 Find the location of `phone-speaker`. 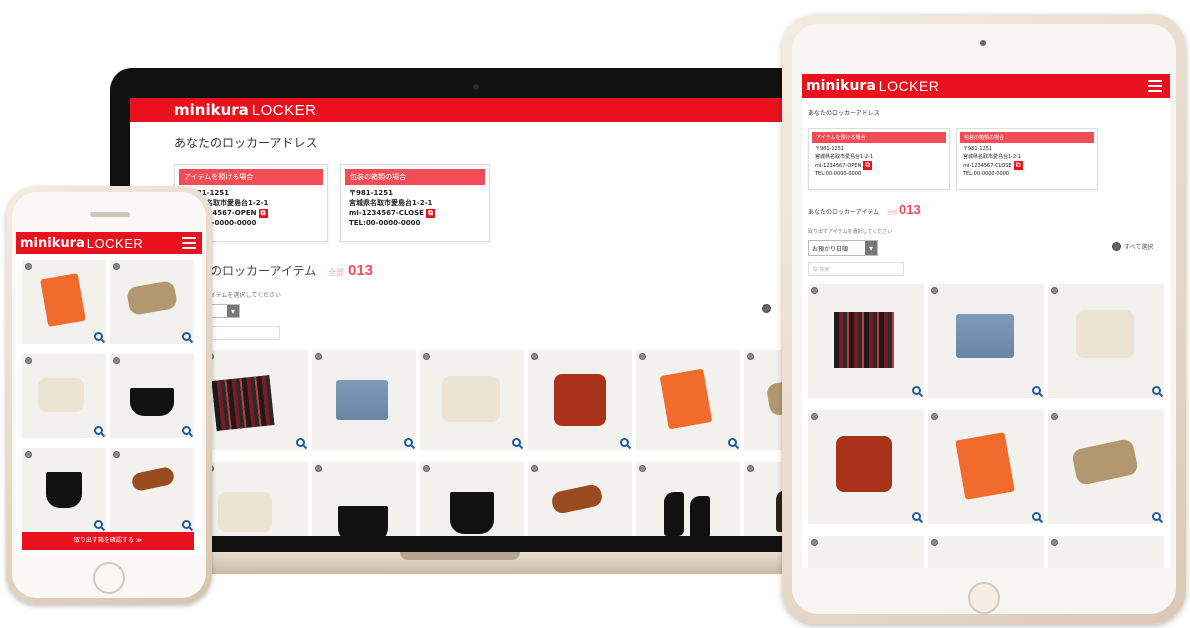

phone-speaker is located at coordinates (110, 214).